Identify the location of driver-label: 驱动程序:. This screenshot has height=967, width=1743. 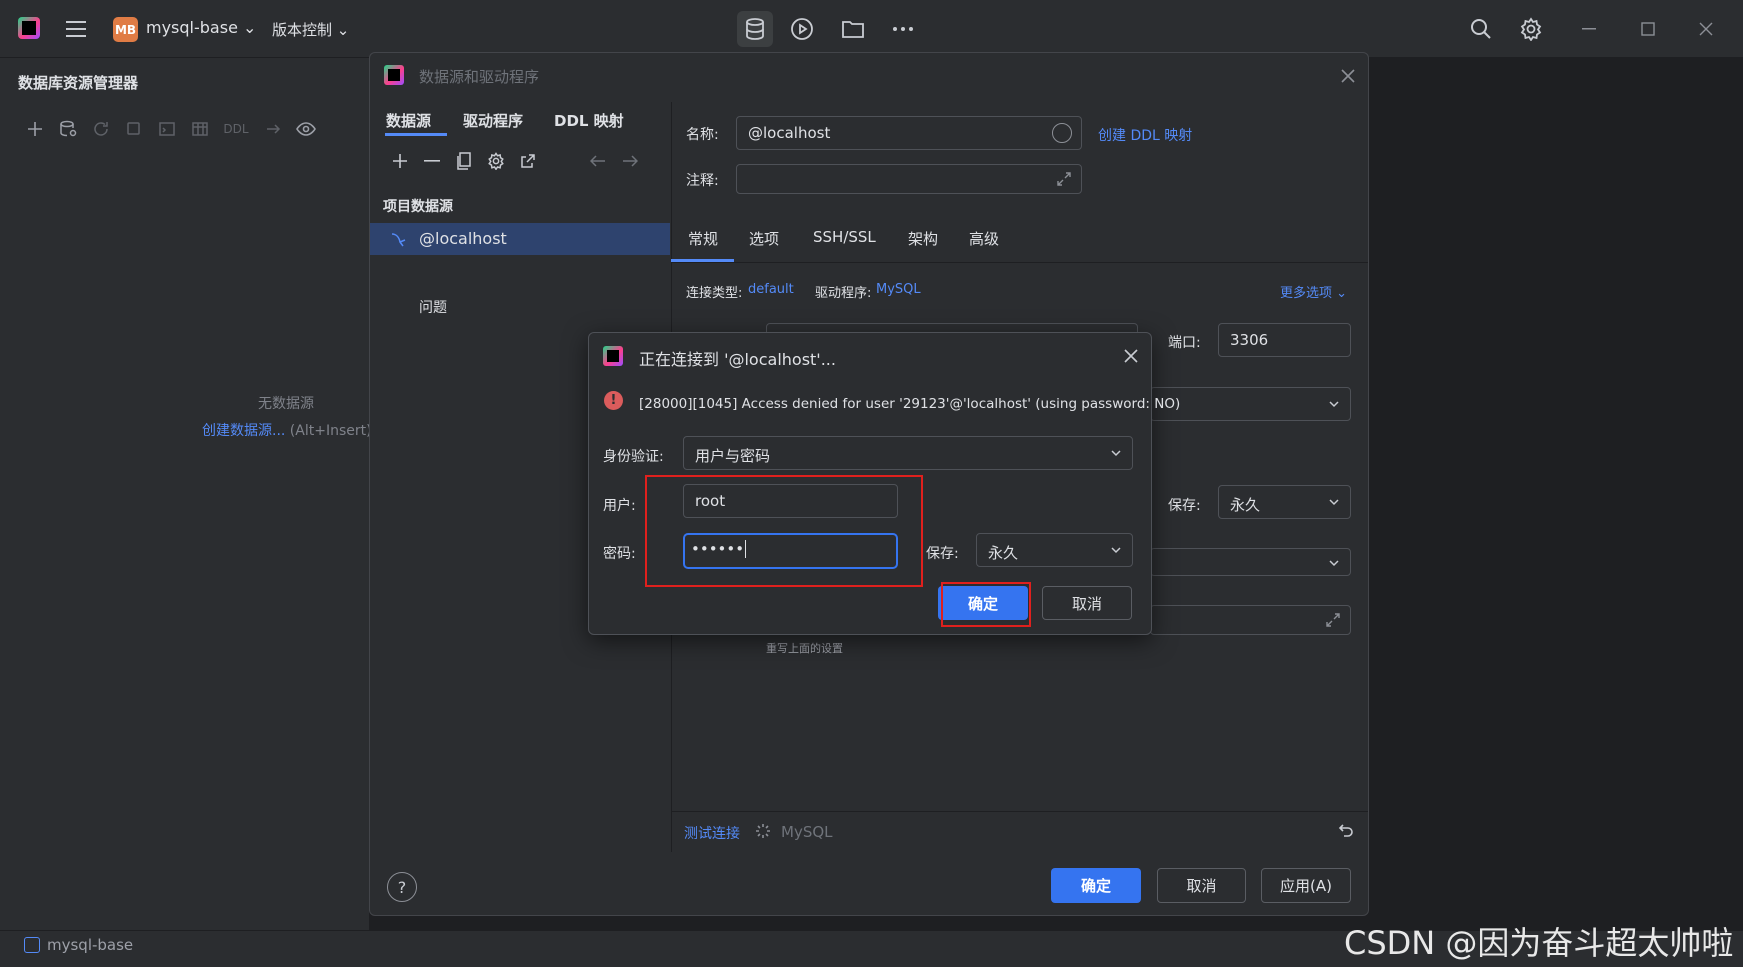
(843, 293).